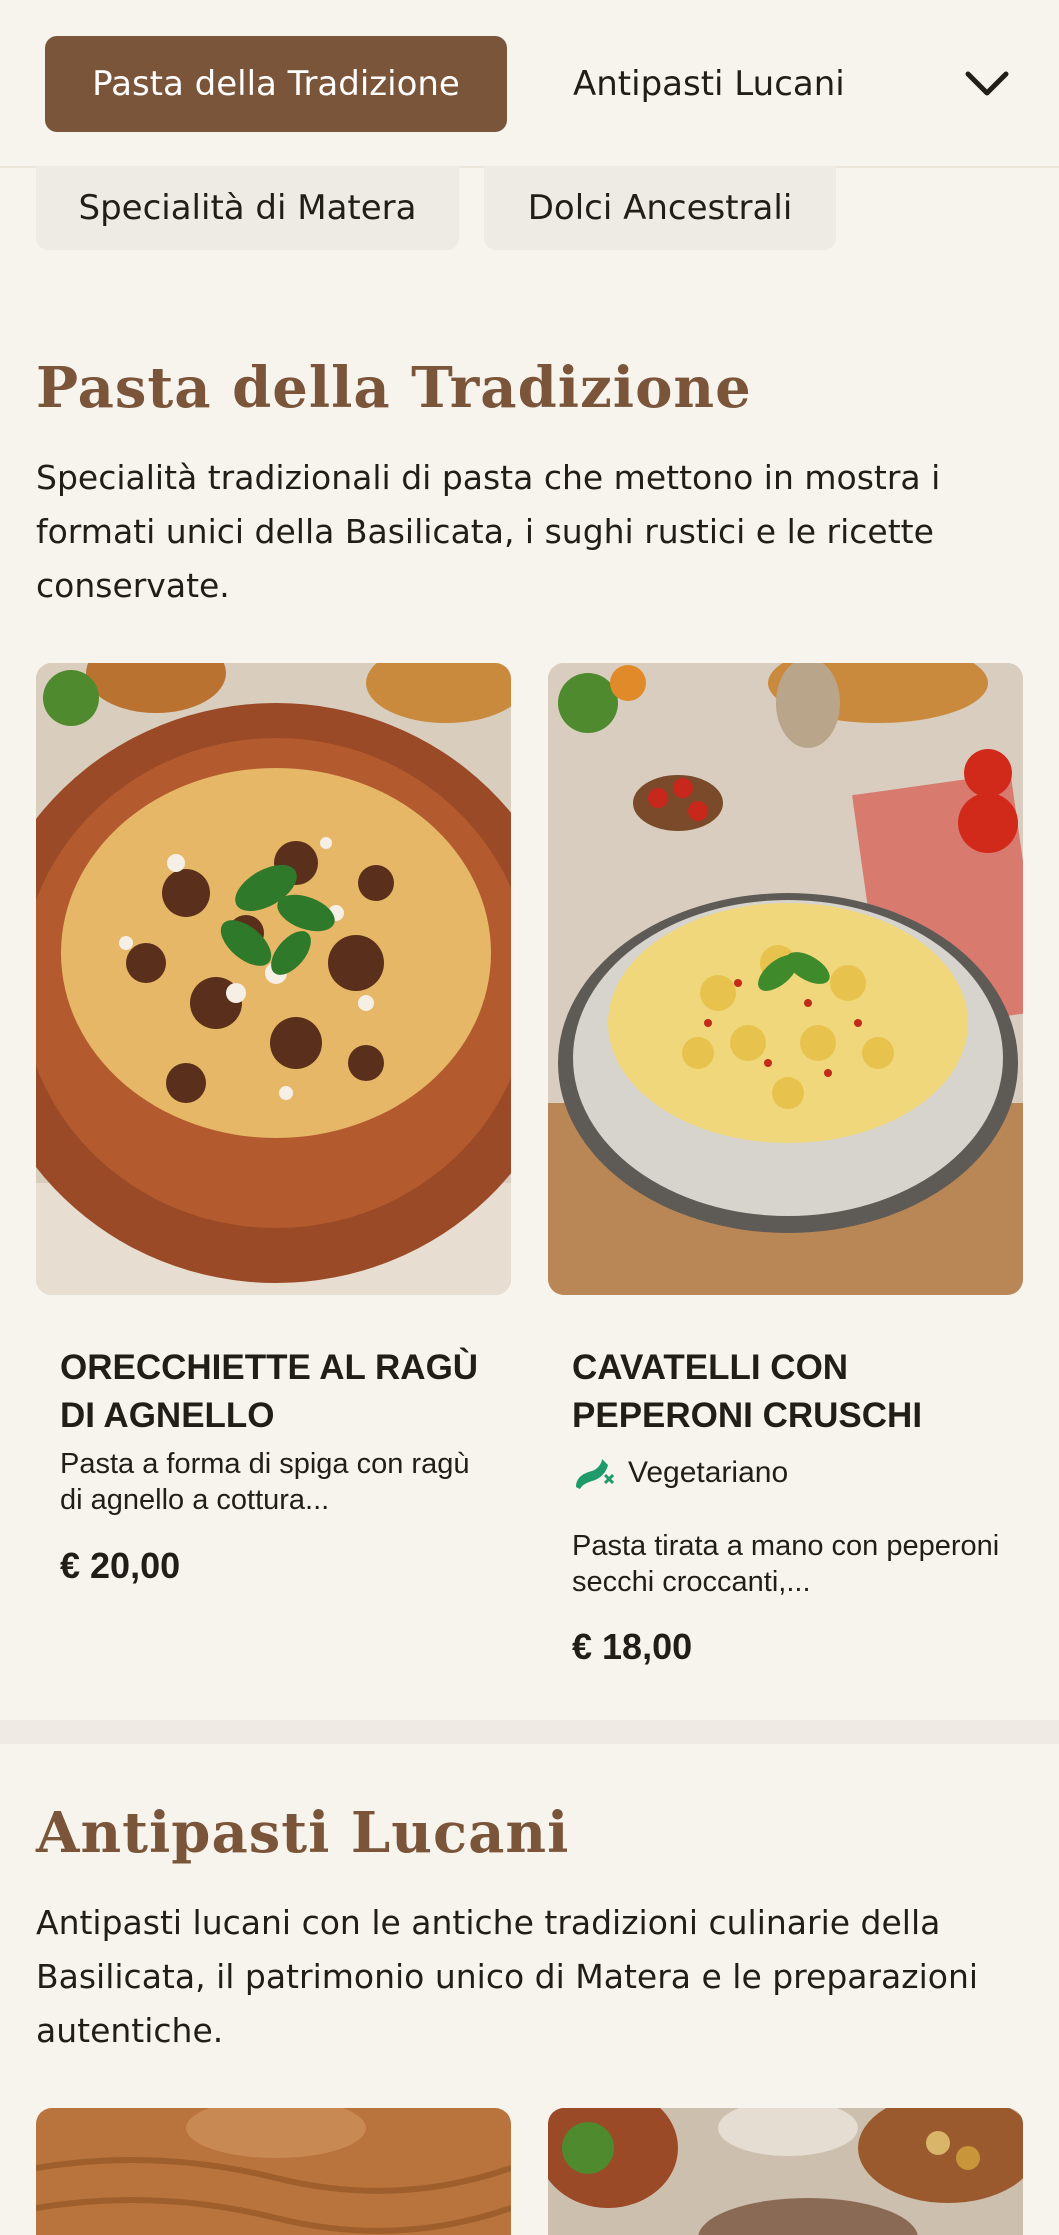 Image resolution: width=1059 pixels, height=2235 pixels. Describe the element at coordinates (273, 979) in the screenshot. I see `dish-image-orecchiette` at that location.